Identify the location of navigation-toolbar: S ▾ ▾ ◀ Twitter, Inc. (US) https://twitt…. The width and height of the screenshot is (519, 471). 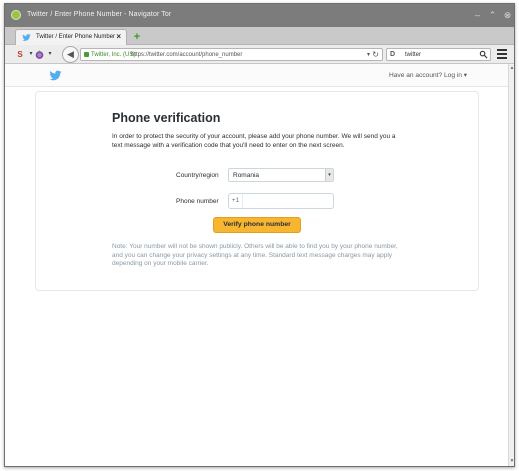
(259, 54).